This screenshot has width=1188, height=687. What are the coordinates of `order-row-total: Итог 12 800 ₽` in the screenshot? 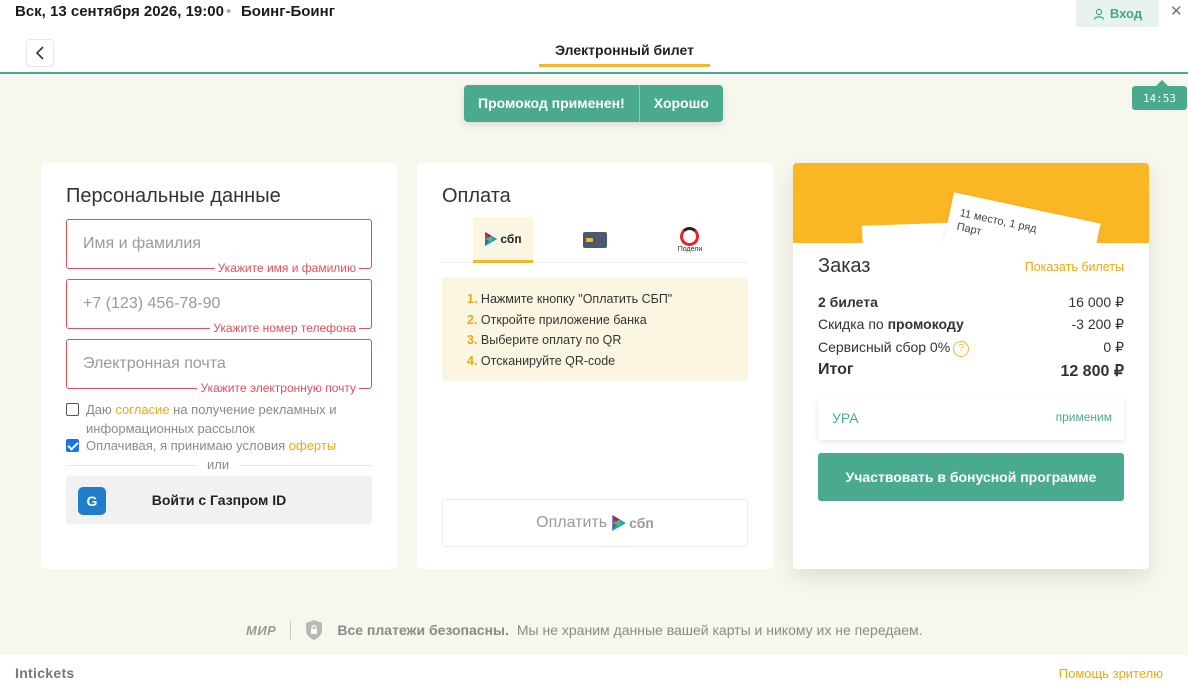 It's located at (971, 371).